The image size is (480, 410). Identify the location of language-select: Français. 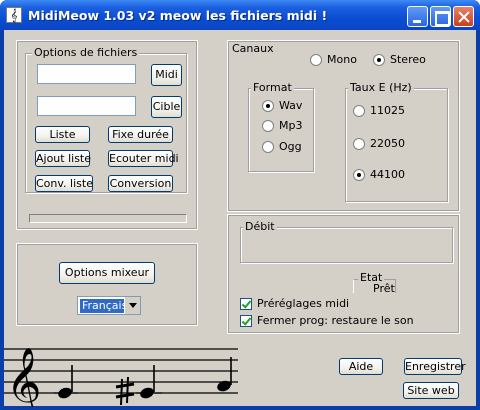
(109, 305).